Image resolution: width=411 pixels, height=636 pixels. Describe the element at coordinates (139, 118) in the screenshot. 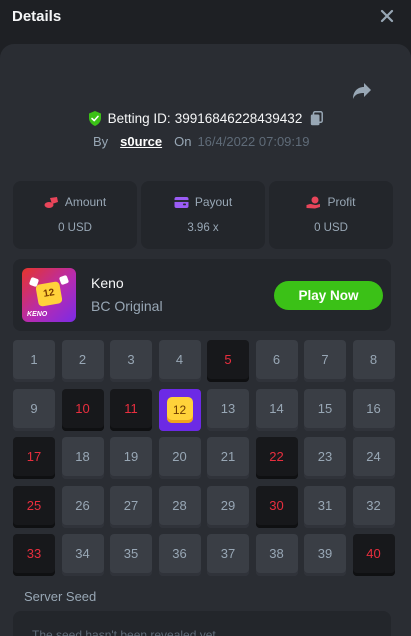

I see `betting-id-label: Betting ID:` at that location.